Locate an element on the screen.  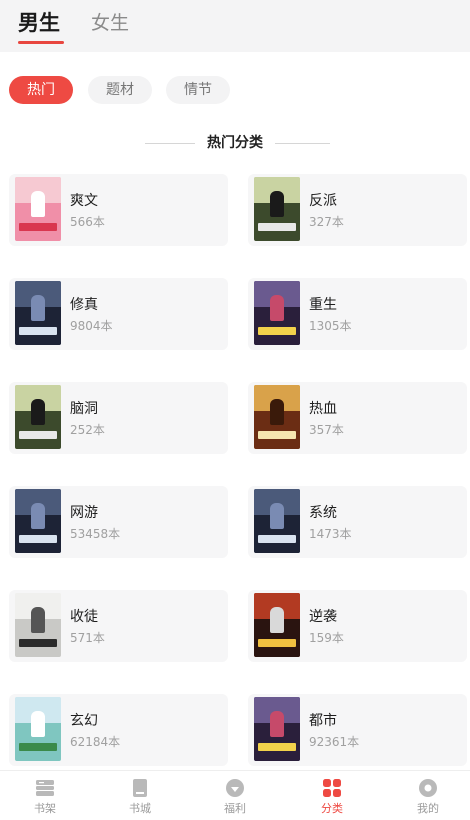
category-book-count: 92361本 is located at coordinates (334, 742).